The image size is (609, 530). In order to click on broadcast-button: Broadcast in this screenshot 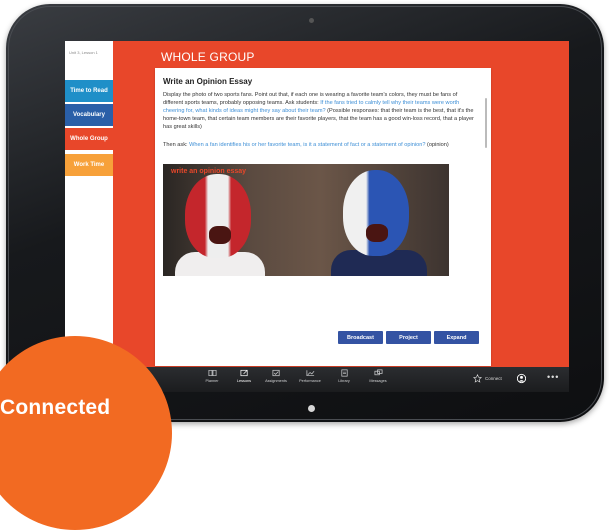, I will do `click(360, 337)`.